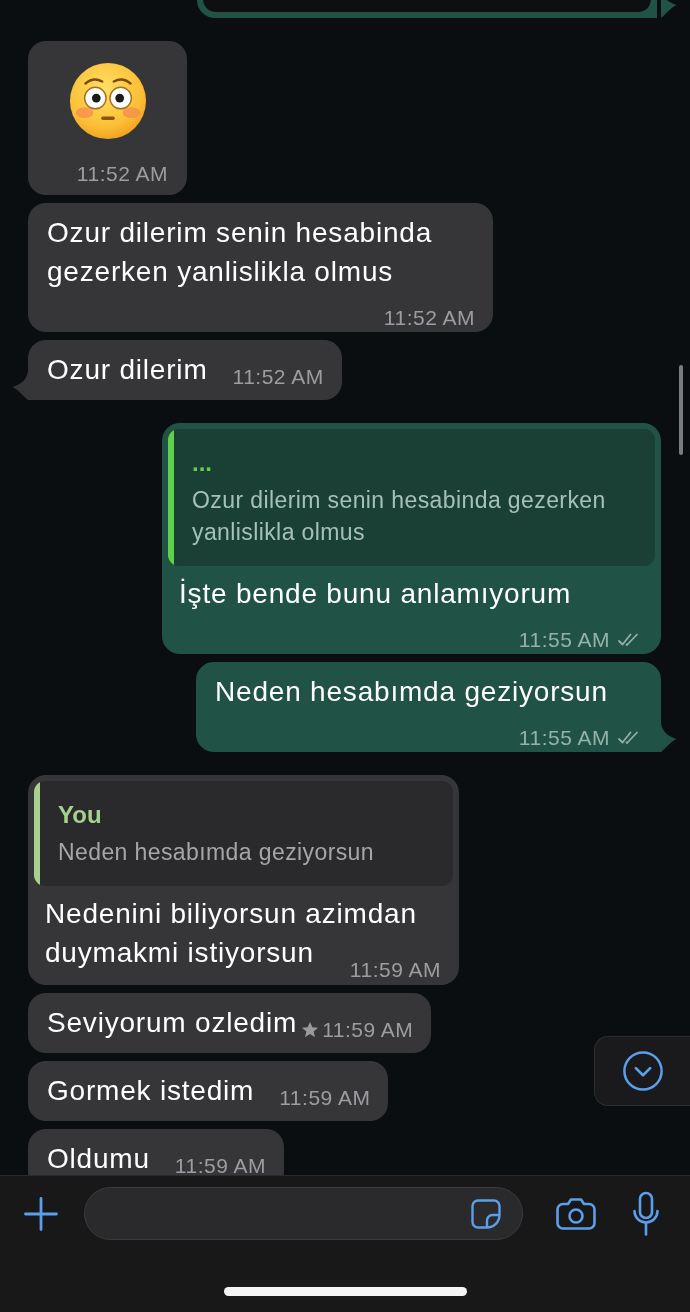 This screenshot has height=1312, width=690. Describe the element at coordinates (151, 1090) in the screenshot. I see `message-text: Gormek istedim` at that location.